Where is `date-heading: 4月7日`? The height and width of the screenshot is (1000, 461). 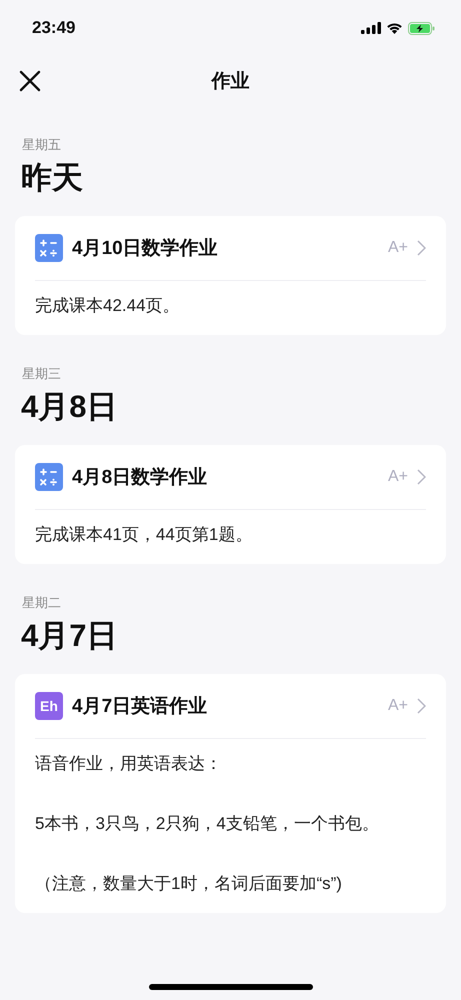
date-heading: 4月7日 is located at coordinates (69, 636).